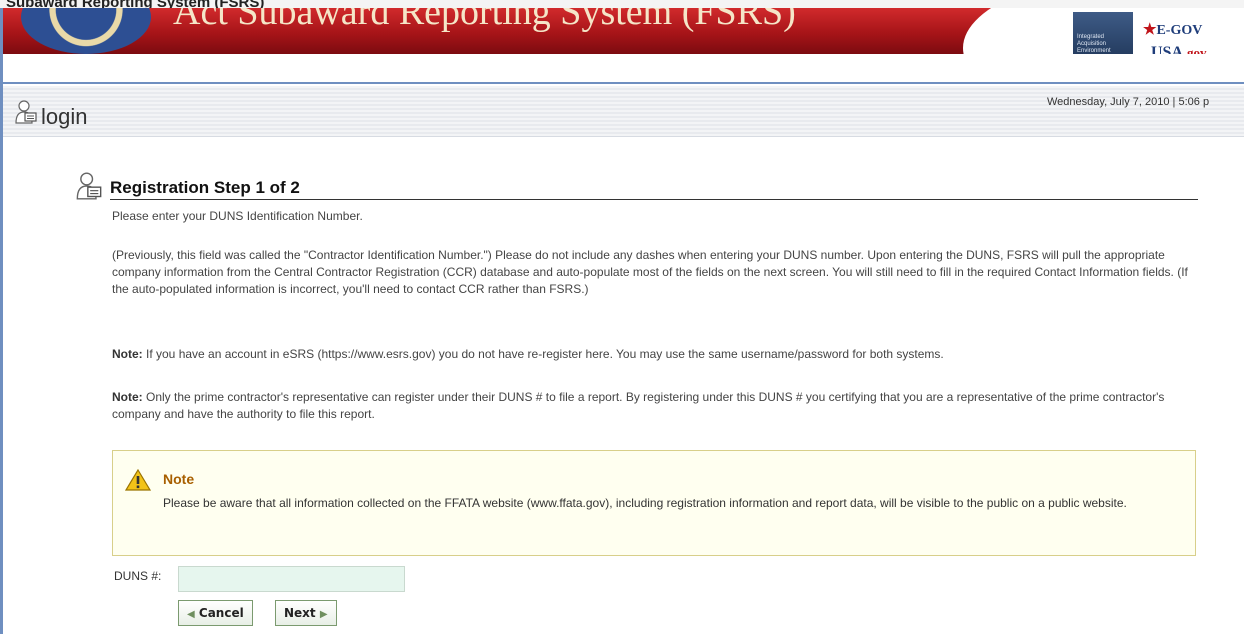 The width and height of the screenshot is (1244, 634). Describe the element at coordinates (1094, 44) in the screenshot. I see `iae-logo-label: Integrated Acquisition Environment` at that location.